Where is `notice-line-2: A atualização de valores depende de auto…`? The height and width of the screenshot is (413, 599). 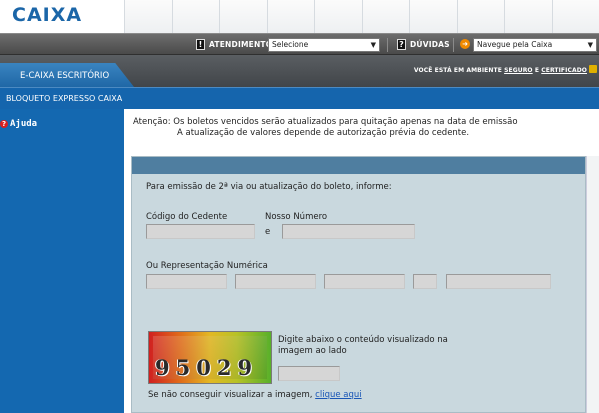 notice-line-2: A atualização de valores depende de auto… is located at coordinates (323, 133).